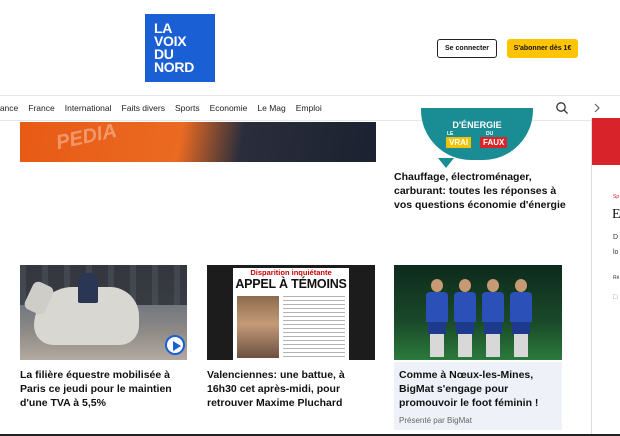  I want to click on poster-photo, so click(258, 327).